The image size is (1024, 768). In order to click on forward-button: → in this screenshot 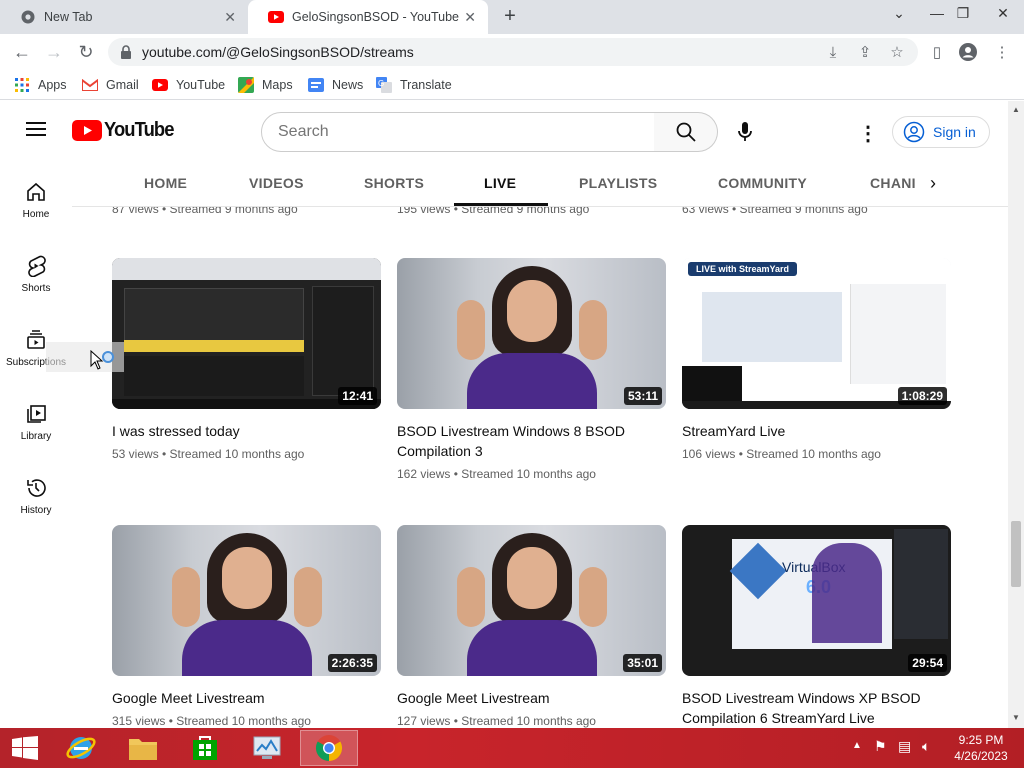, I will do `click(54, 52)`.